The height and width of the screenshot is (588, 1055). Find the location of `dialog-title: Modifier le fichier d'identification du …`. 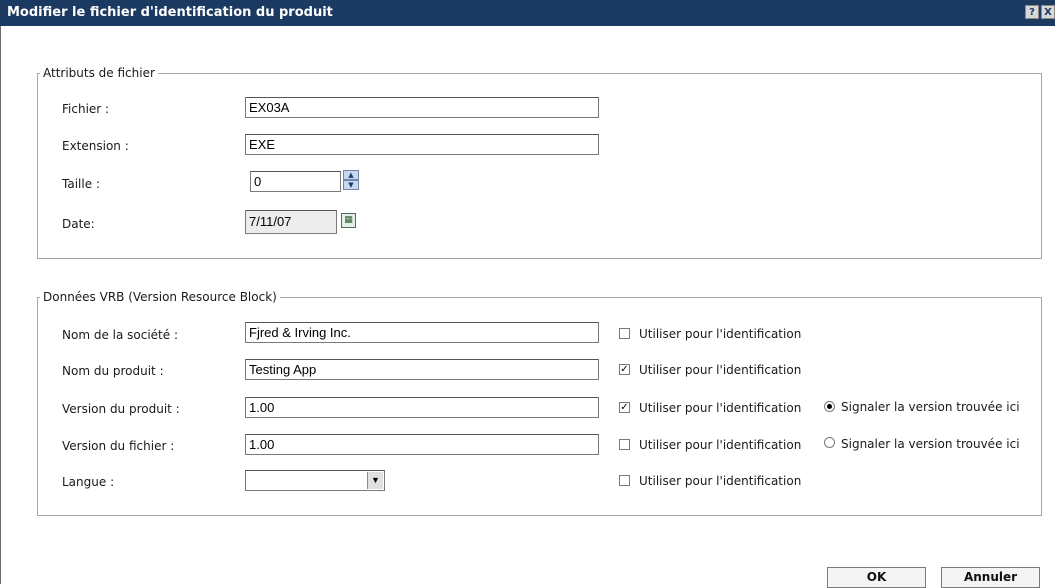

dialog-title: Modifier le fichier d'identification du … is located at coordinates (170, 12).